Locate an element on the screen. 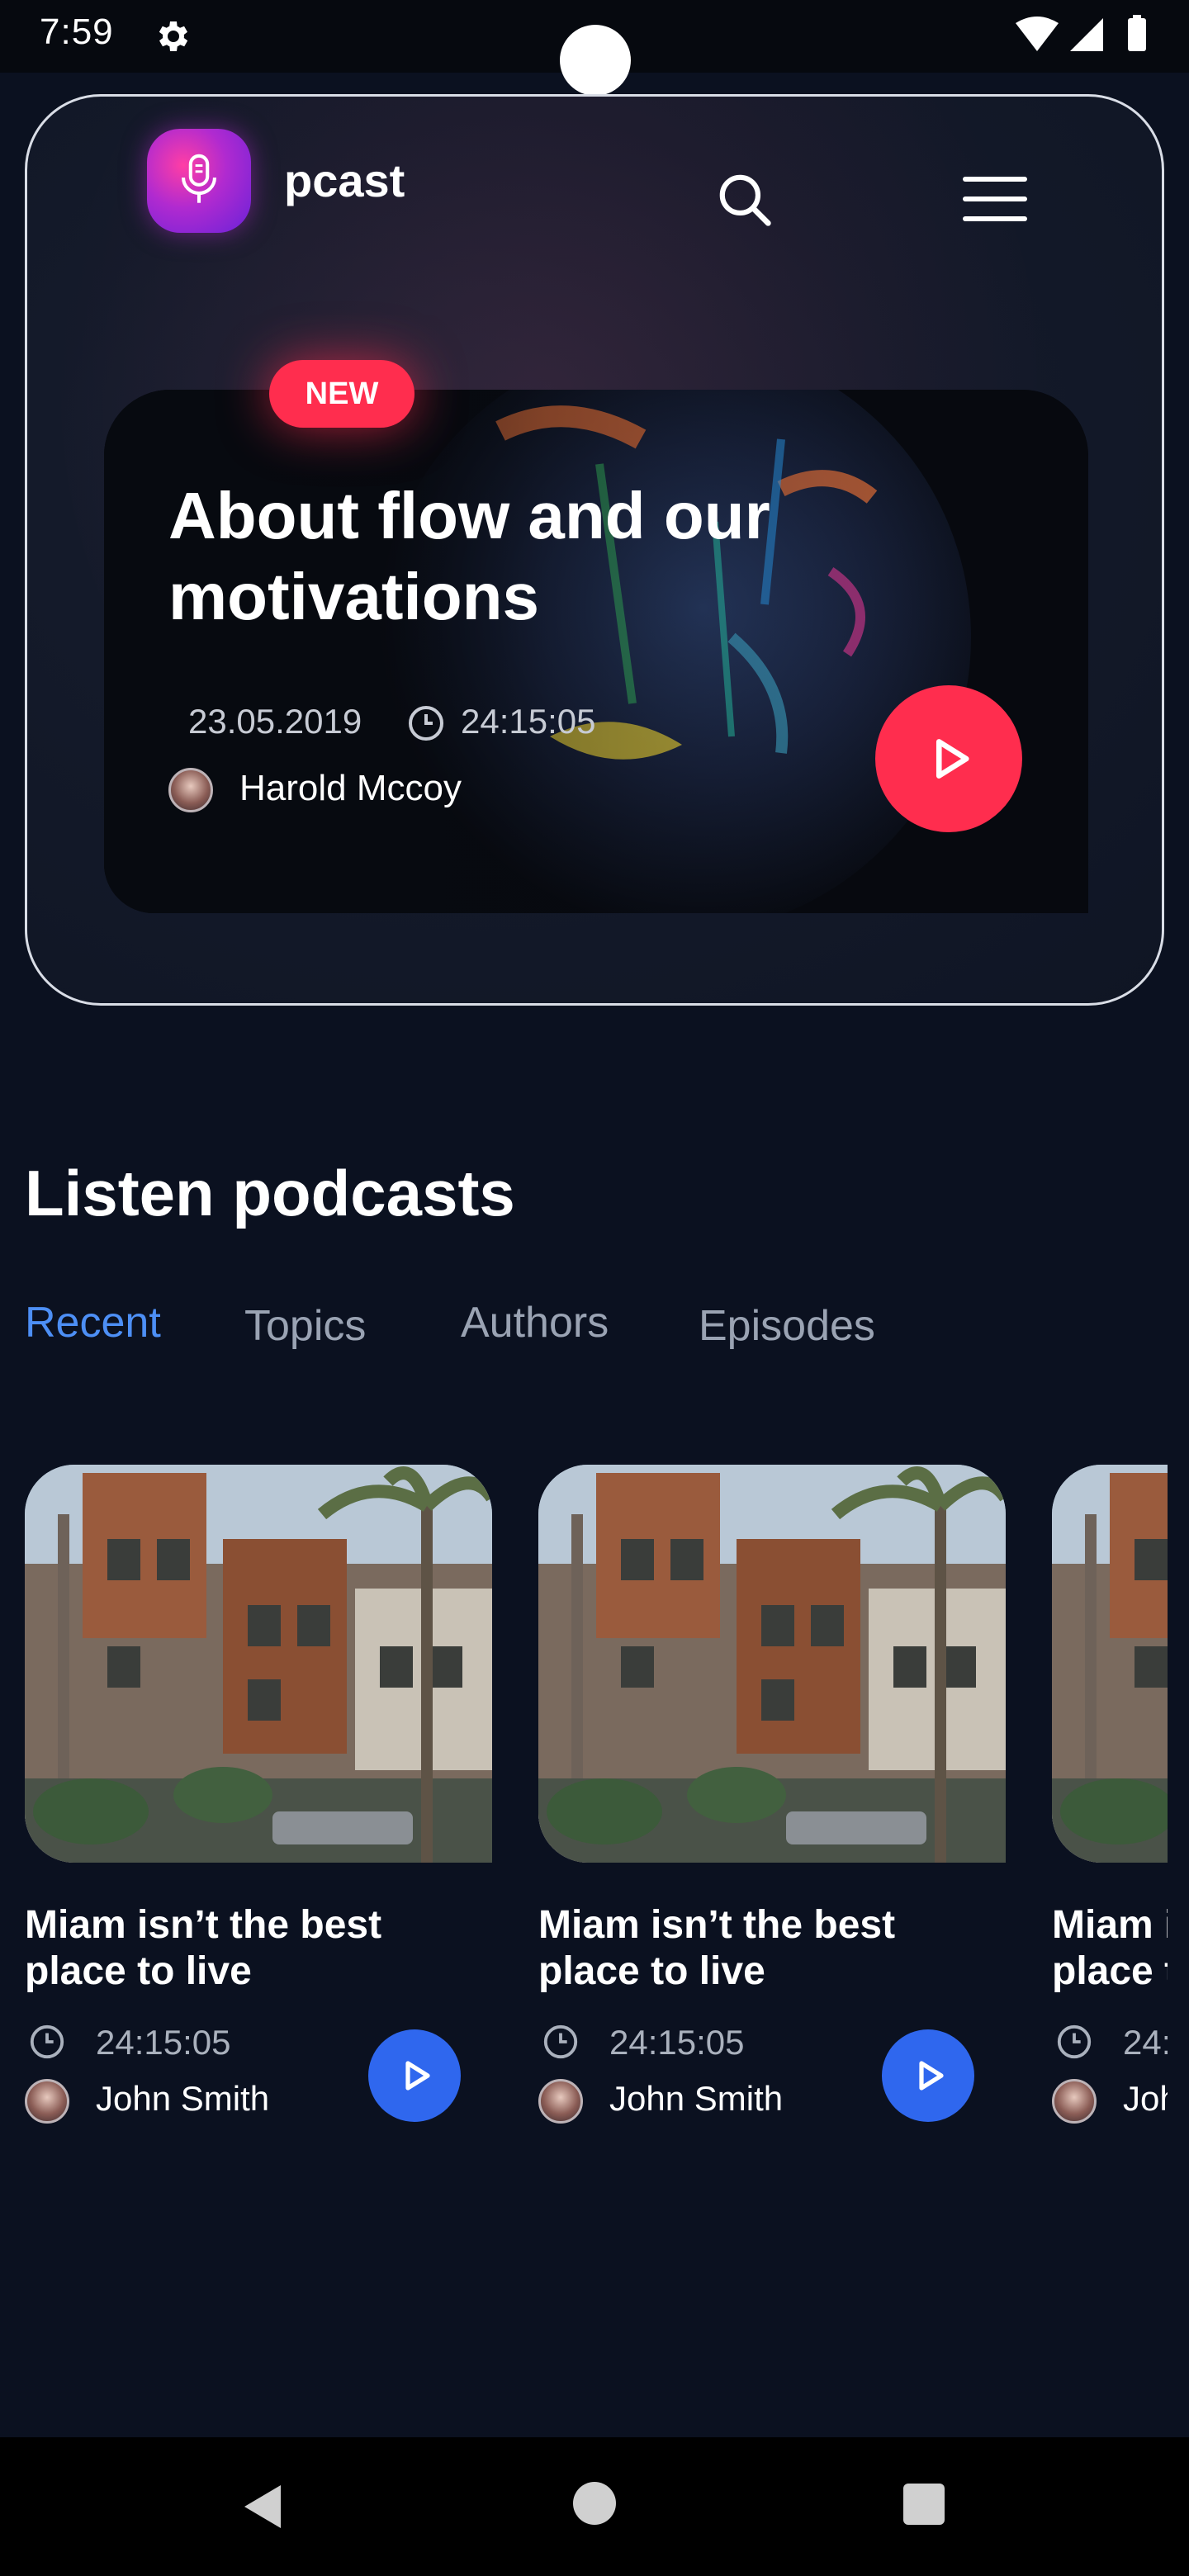 The width and height of the screenshot is (1189, 2576). tab-recent: Recent is located at coordinates (93, 1322).